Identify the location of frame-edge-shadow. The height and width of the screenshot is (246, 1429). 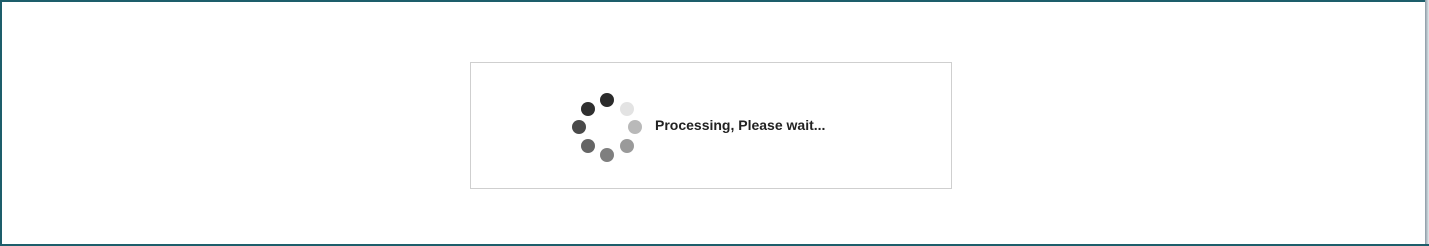
(1427, 123).